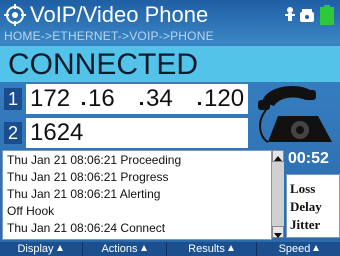 This screenshot has width=340, height=256. What do you see at coordinates (278, 194) in the screenshot?
I see `scrollbar-track` at bounding box center [278, 194].